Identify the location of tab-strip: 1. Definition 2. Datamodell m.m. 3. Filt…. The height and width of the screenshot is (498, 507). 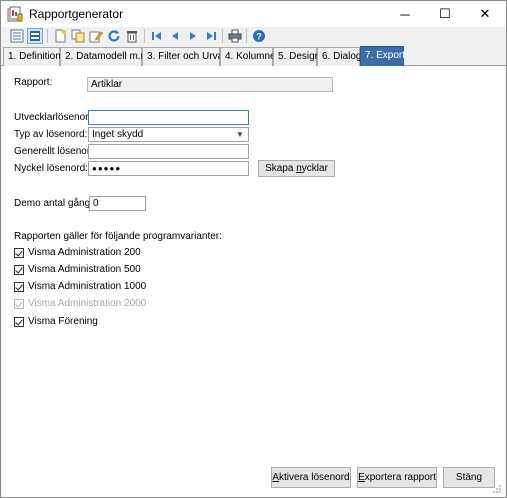
(253, 56).